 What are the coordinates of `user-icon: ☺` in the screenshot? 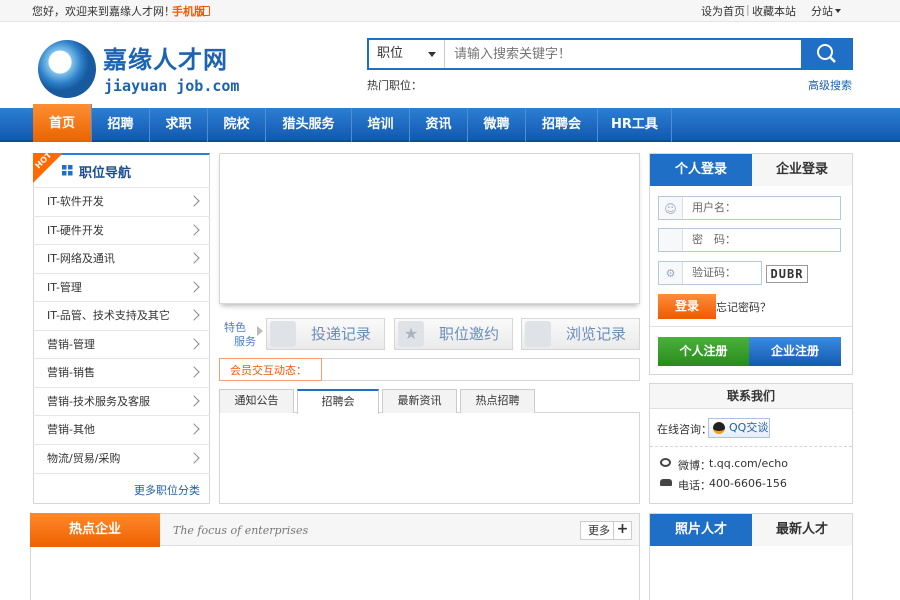 It's located at (671, 208).